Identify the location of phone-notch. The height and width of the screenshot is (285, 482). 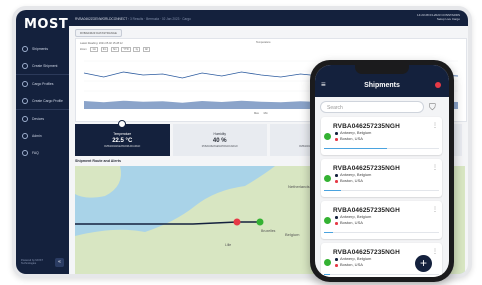
(382, 69).